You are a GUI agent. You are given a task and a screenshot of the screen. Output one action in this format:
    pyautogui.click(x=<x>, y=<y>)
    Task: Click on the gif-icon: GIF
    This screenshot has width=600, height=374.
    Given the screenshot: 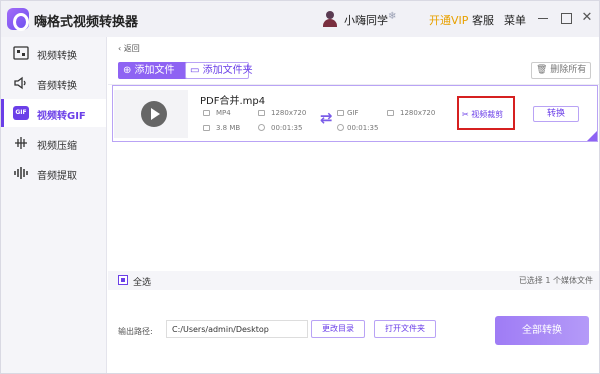 What is the action you would take?
    pyautogui.click(x=21, y=113)
    